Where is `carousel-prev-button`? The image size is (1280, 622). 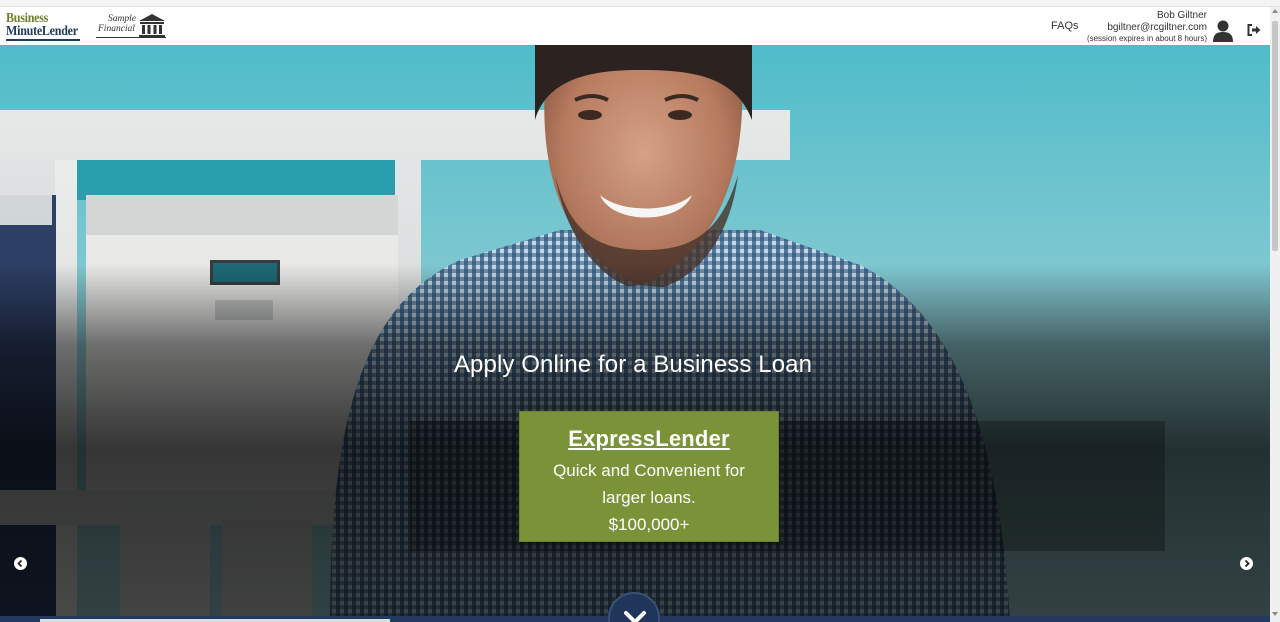 carousel-prev-button is located at coordinates (20, 563).